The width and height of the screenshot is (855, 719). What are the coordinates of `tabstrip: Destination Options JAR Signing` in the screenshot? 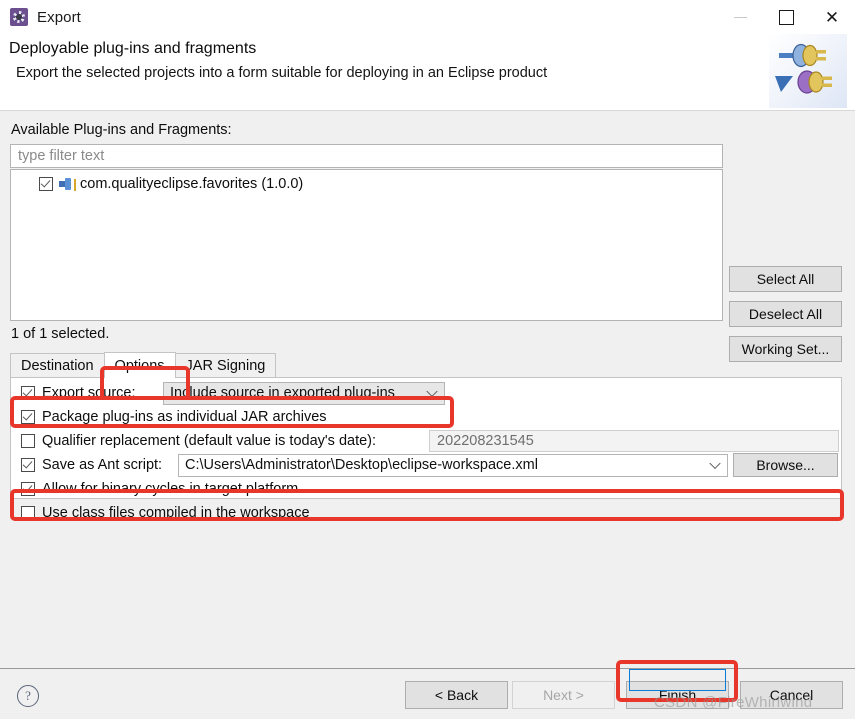 It's located at (426, 365).